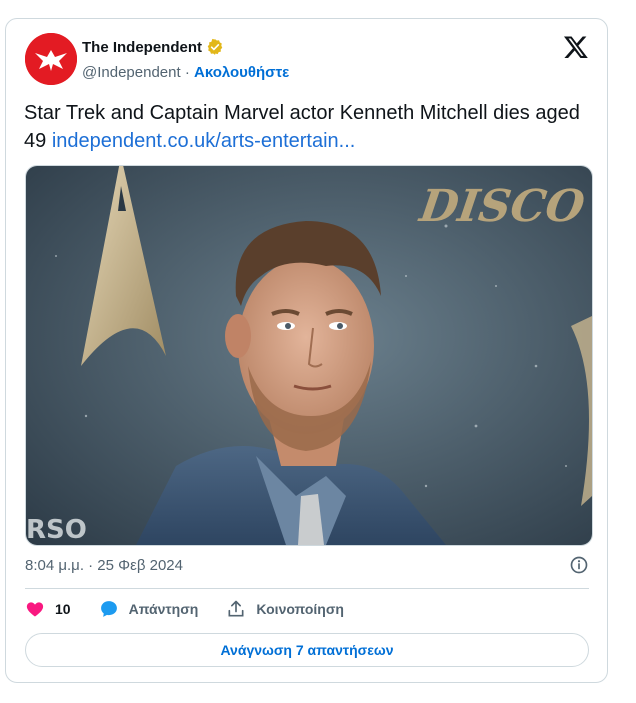 The width and height of the screenshot is (636, 703). I want to click on heart-icon, so click(35, 609).